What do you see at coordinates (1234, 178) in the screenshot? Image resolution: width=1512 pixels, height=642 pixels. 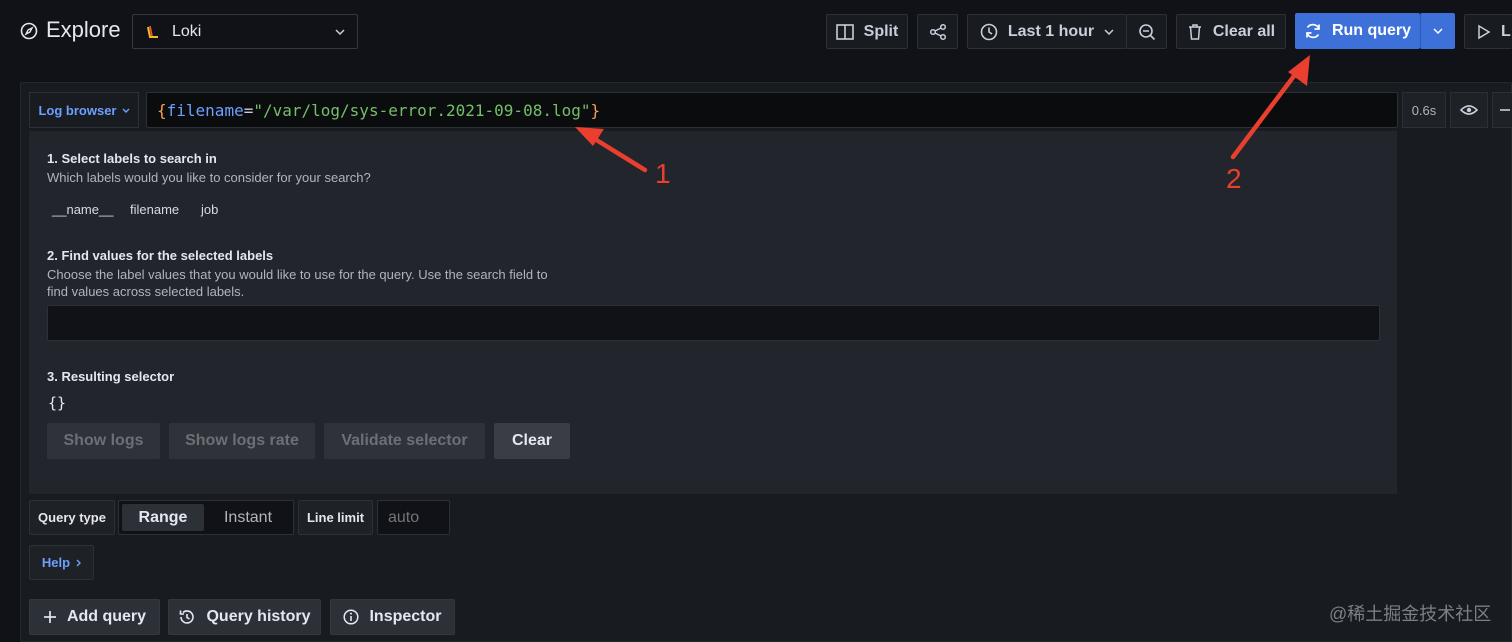 I see `annotation-label-2: 2` at bounding box center [1234, 178].